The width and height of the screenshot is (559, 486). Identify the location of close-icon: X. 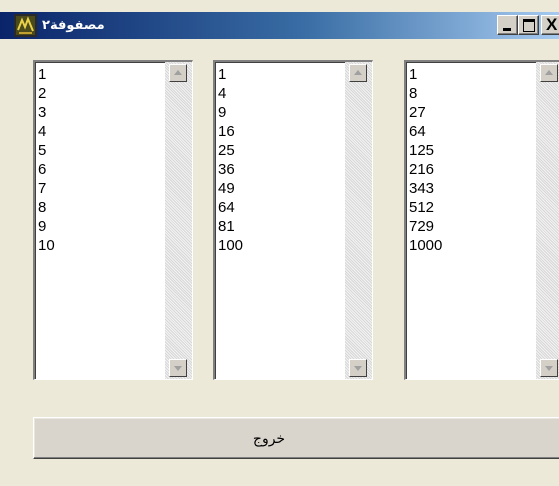
(552, 24).